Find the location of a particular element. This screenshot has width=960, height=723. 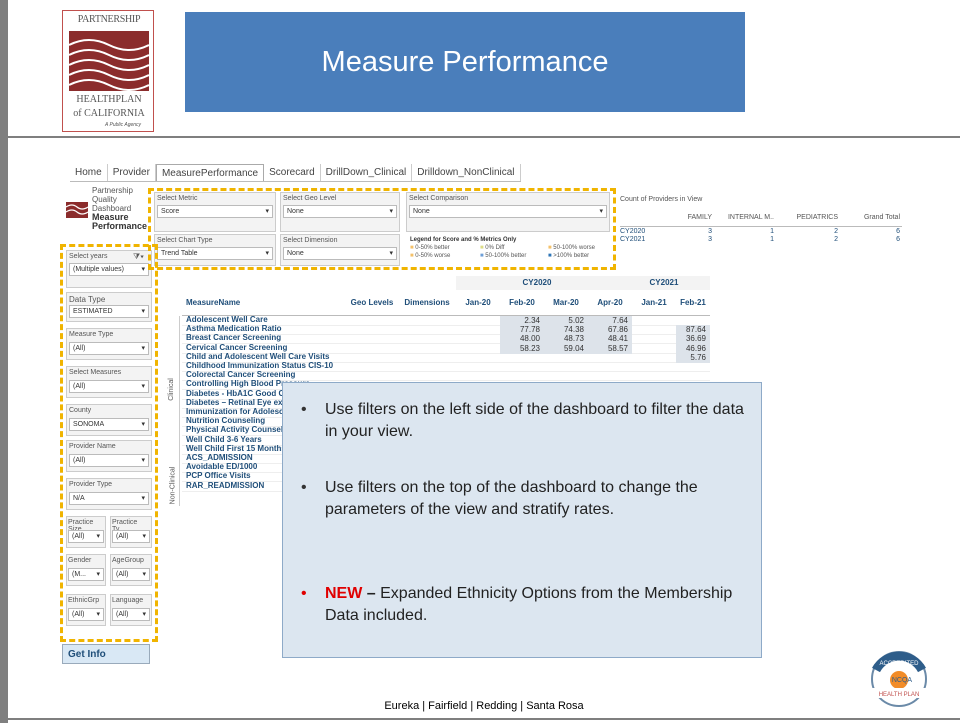

measure-name: Colorectal Cancer Screening is located at coordinates (240, 374).